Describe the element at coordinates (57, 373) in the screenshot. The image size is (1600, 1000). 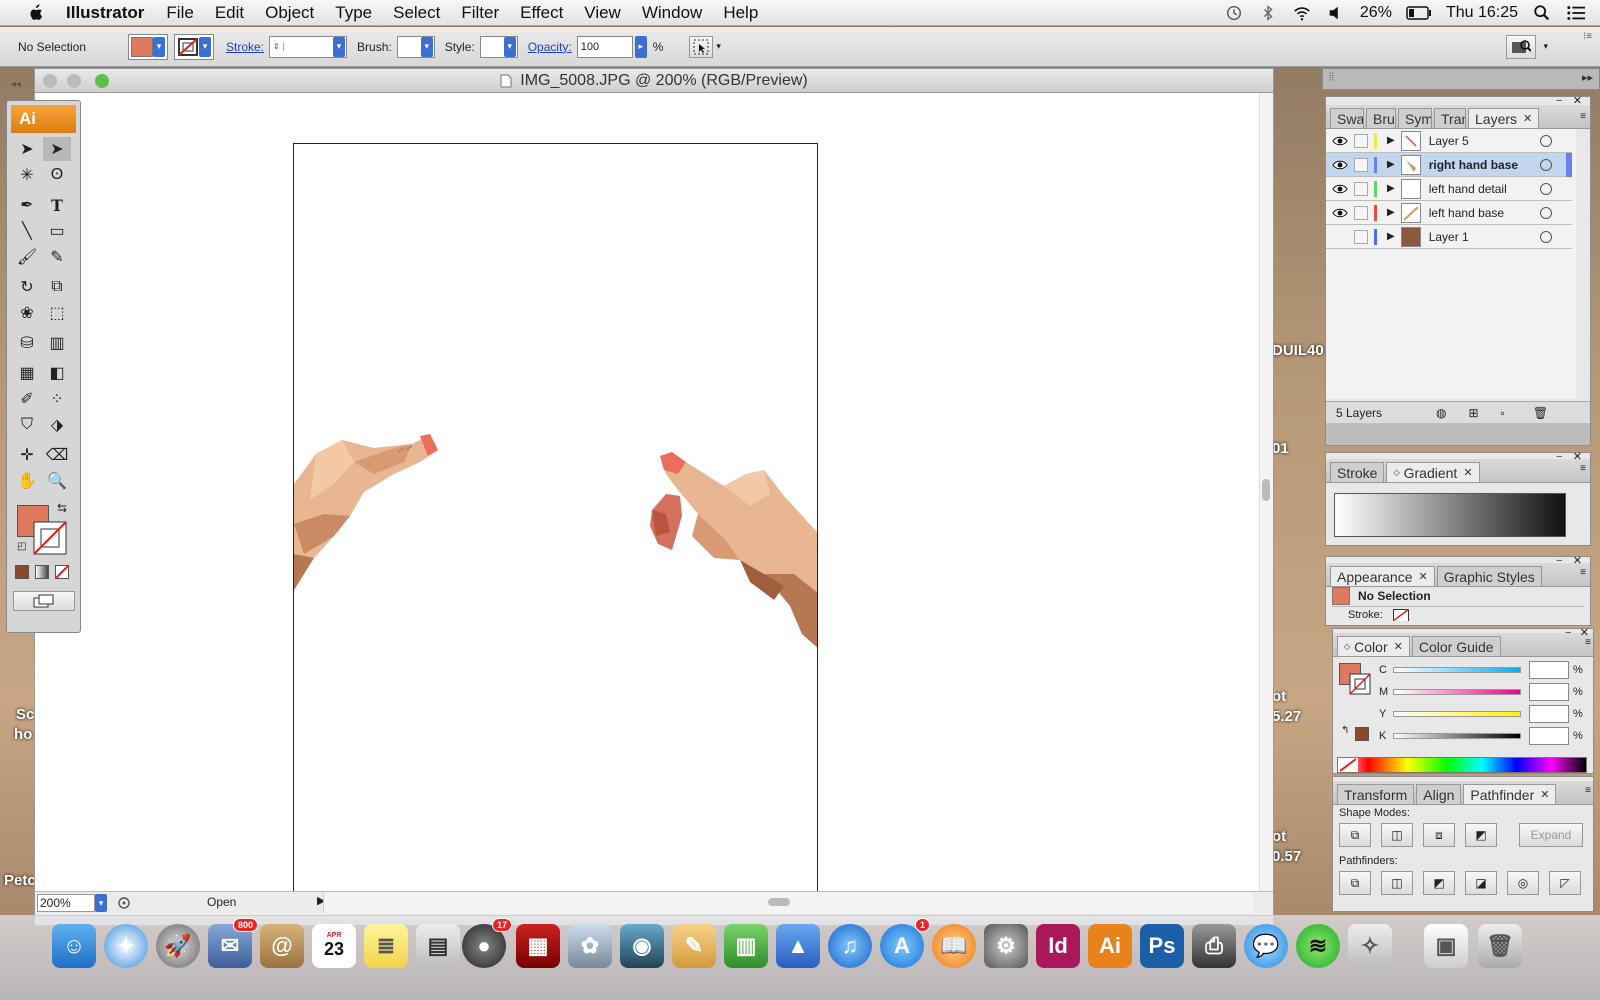
I see `gradient-tool-icon: ◧` at that location.